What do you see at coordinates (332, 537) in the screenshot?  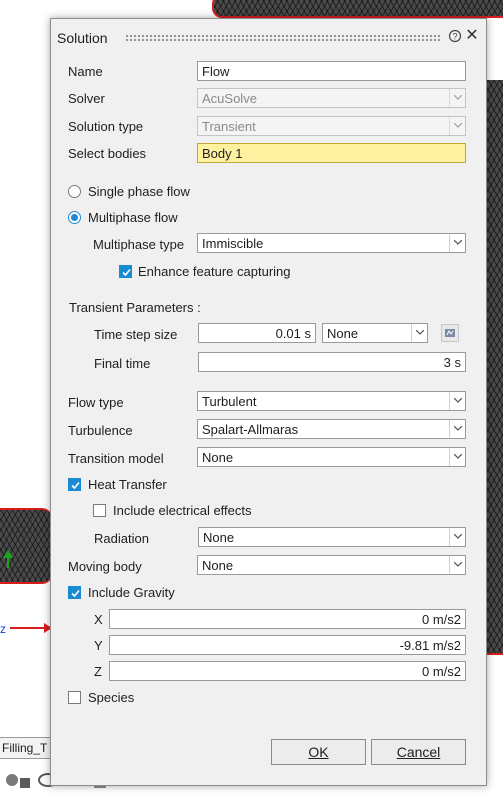 I see `radiation-select: None` at bounding box center [332, 537].